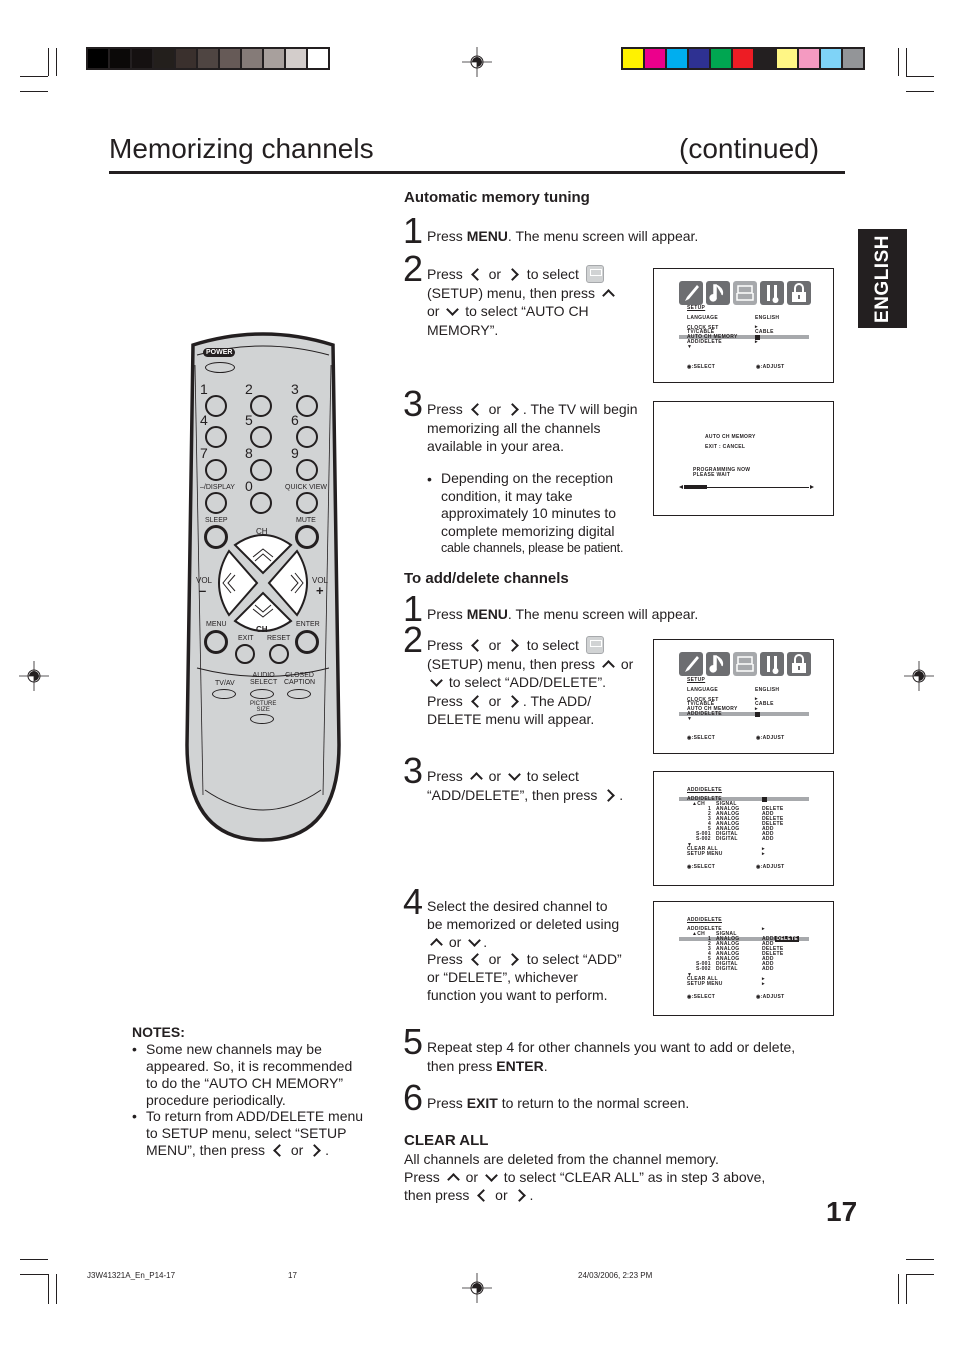  I want to click on vol-down-button, so click(231, 583).